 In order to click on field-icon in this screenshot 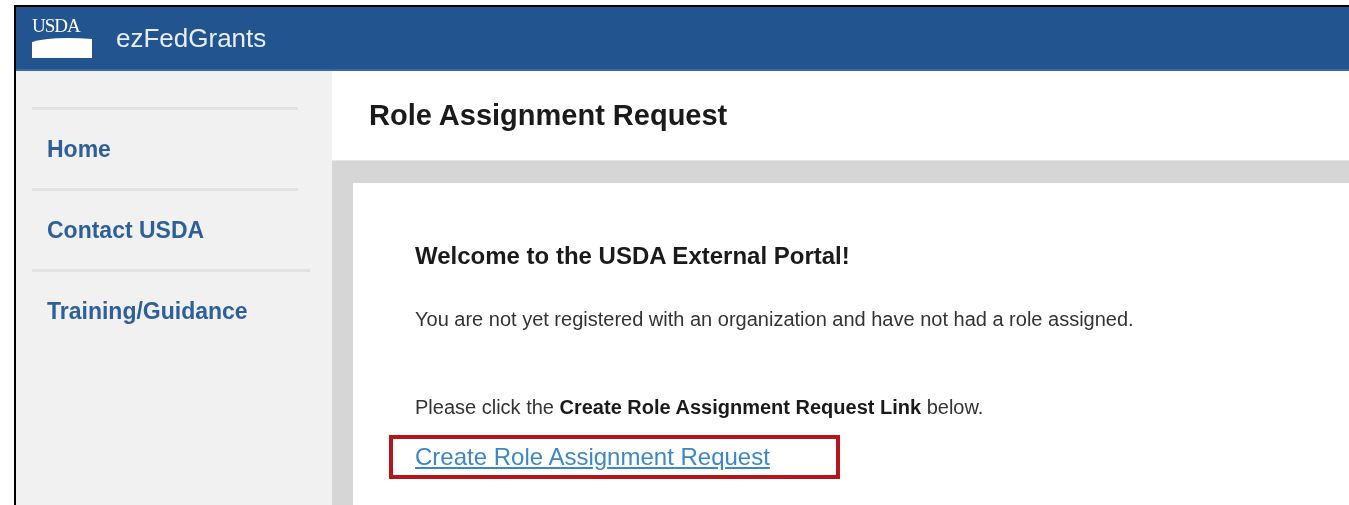, I will do `click(62, 47)`.